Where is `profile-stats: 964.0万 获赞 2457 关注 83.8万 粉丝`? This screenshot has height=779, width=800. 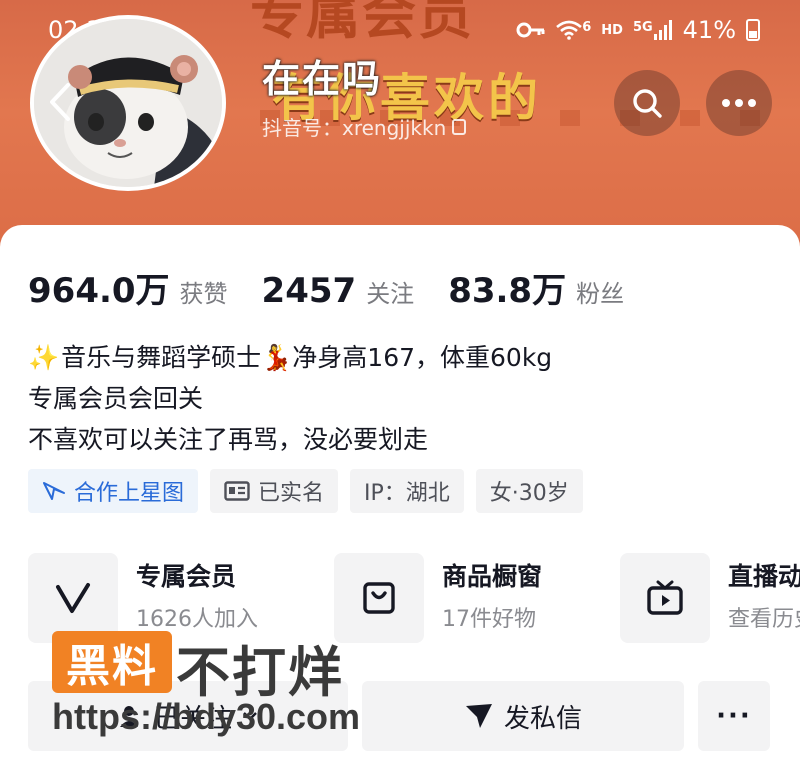
profile-stats: 964.0万 获赞 2457 关注 83.8万 粉丝 is located at coordinates (343, 287).